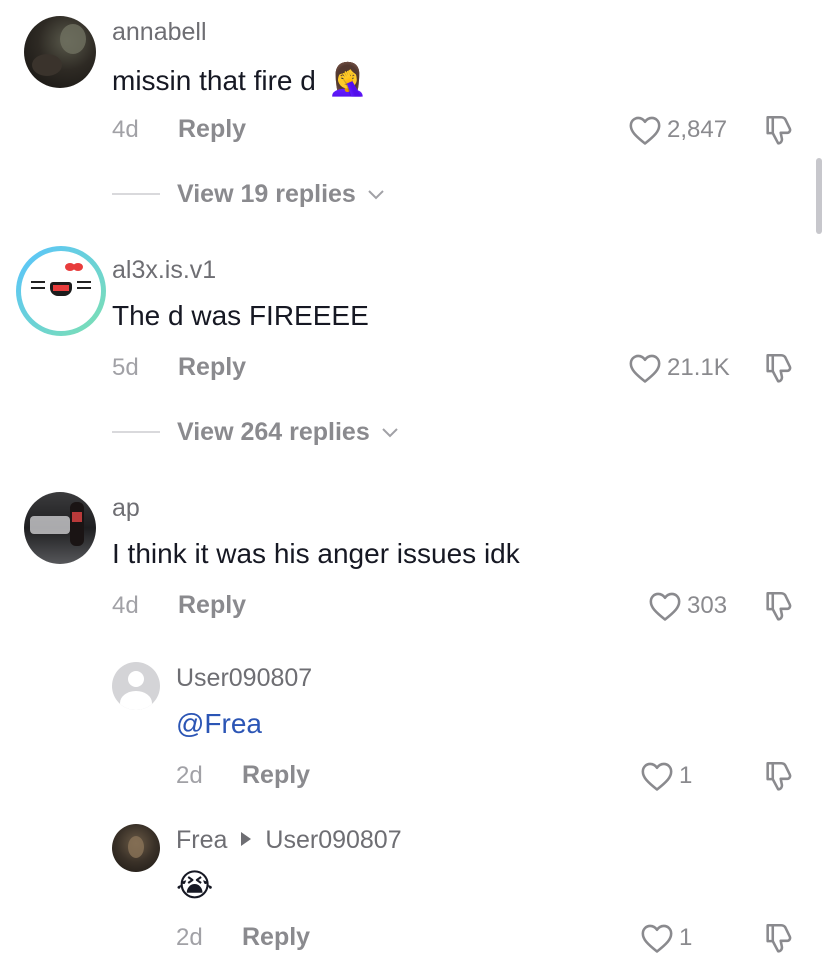  I want to click on reply-username: Frea User090807, so click(289, 840).